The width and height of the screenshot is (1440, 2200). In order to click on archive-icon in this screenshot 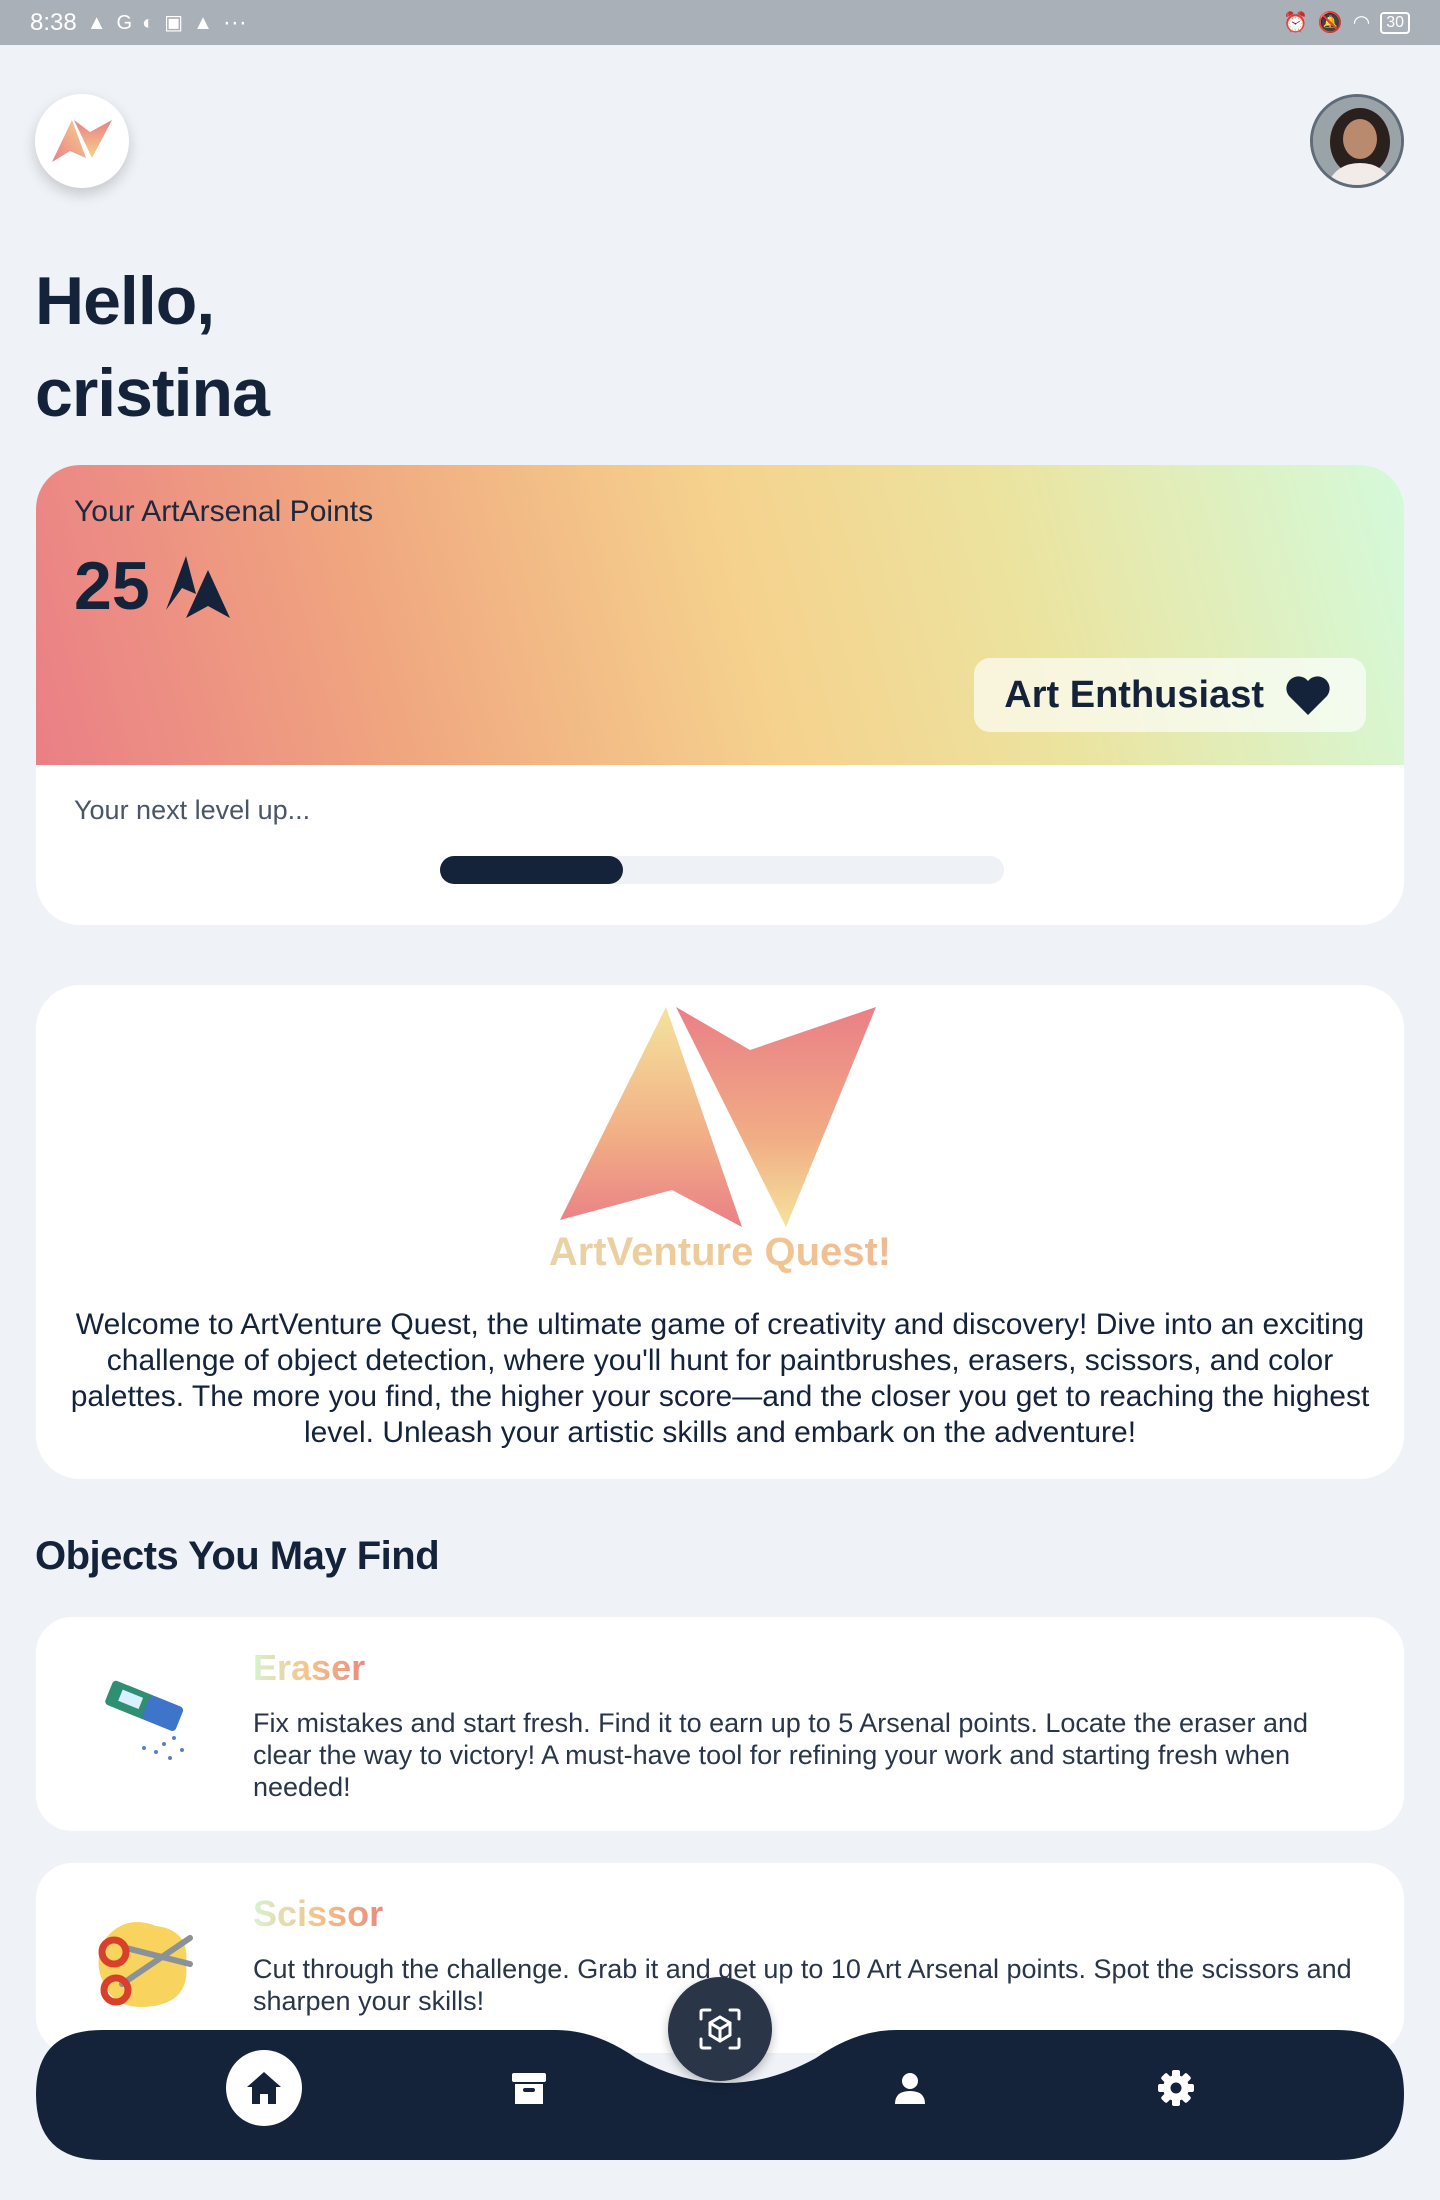, I will do `click(529, 2088)`.